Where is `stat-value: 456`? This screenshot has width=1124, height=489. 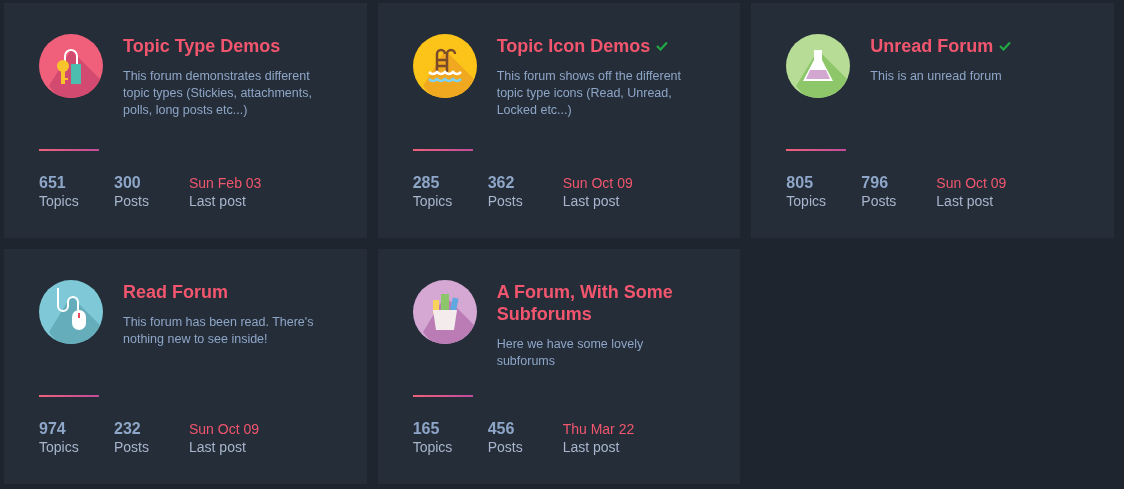
stat-value: 456 is located at coordinates (501, 429).